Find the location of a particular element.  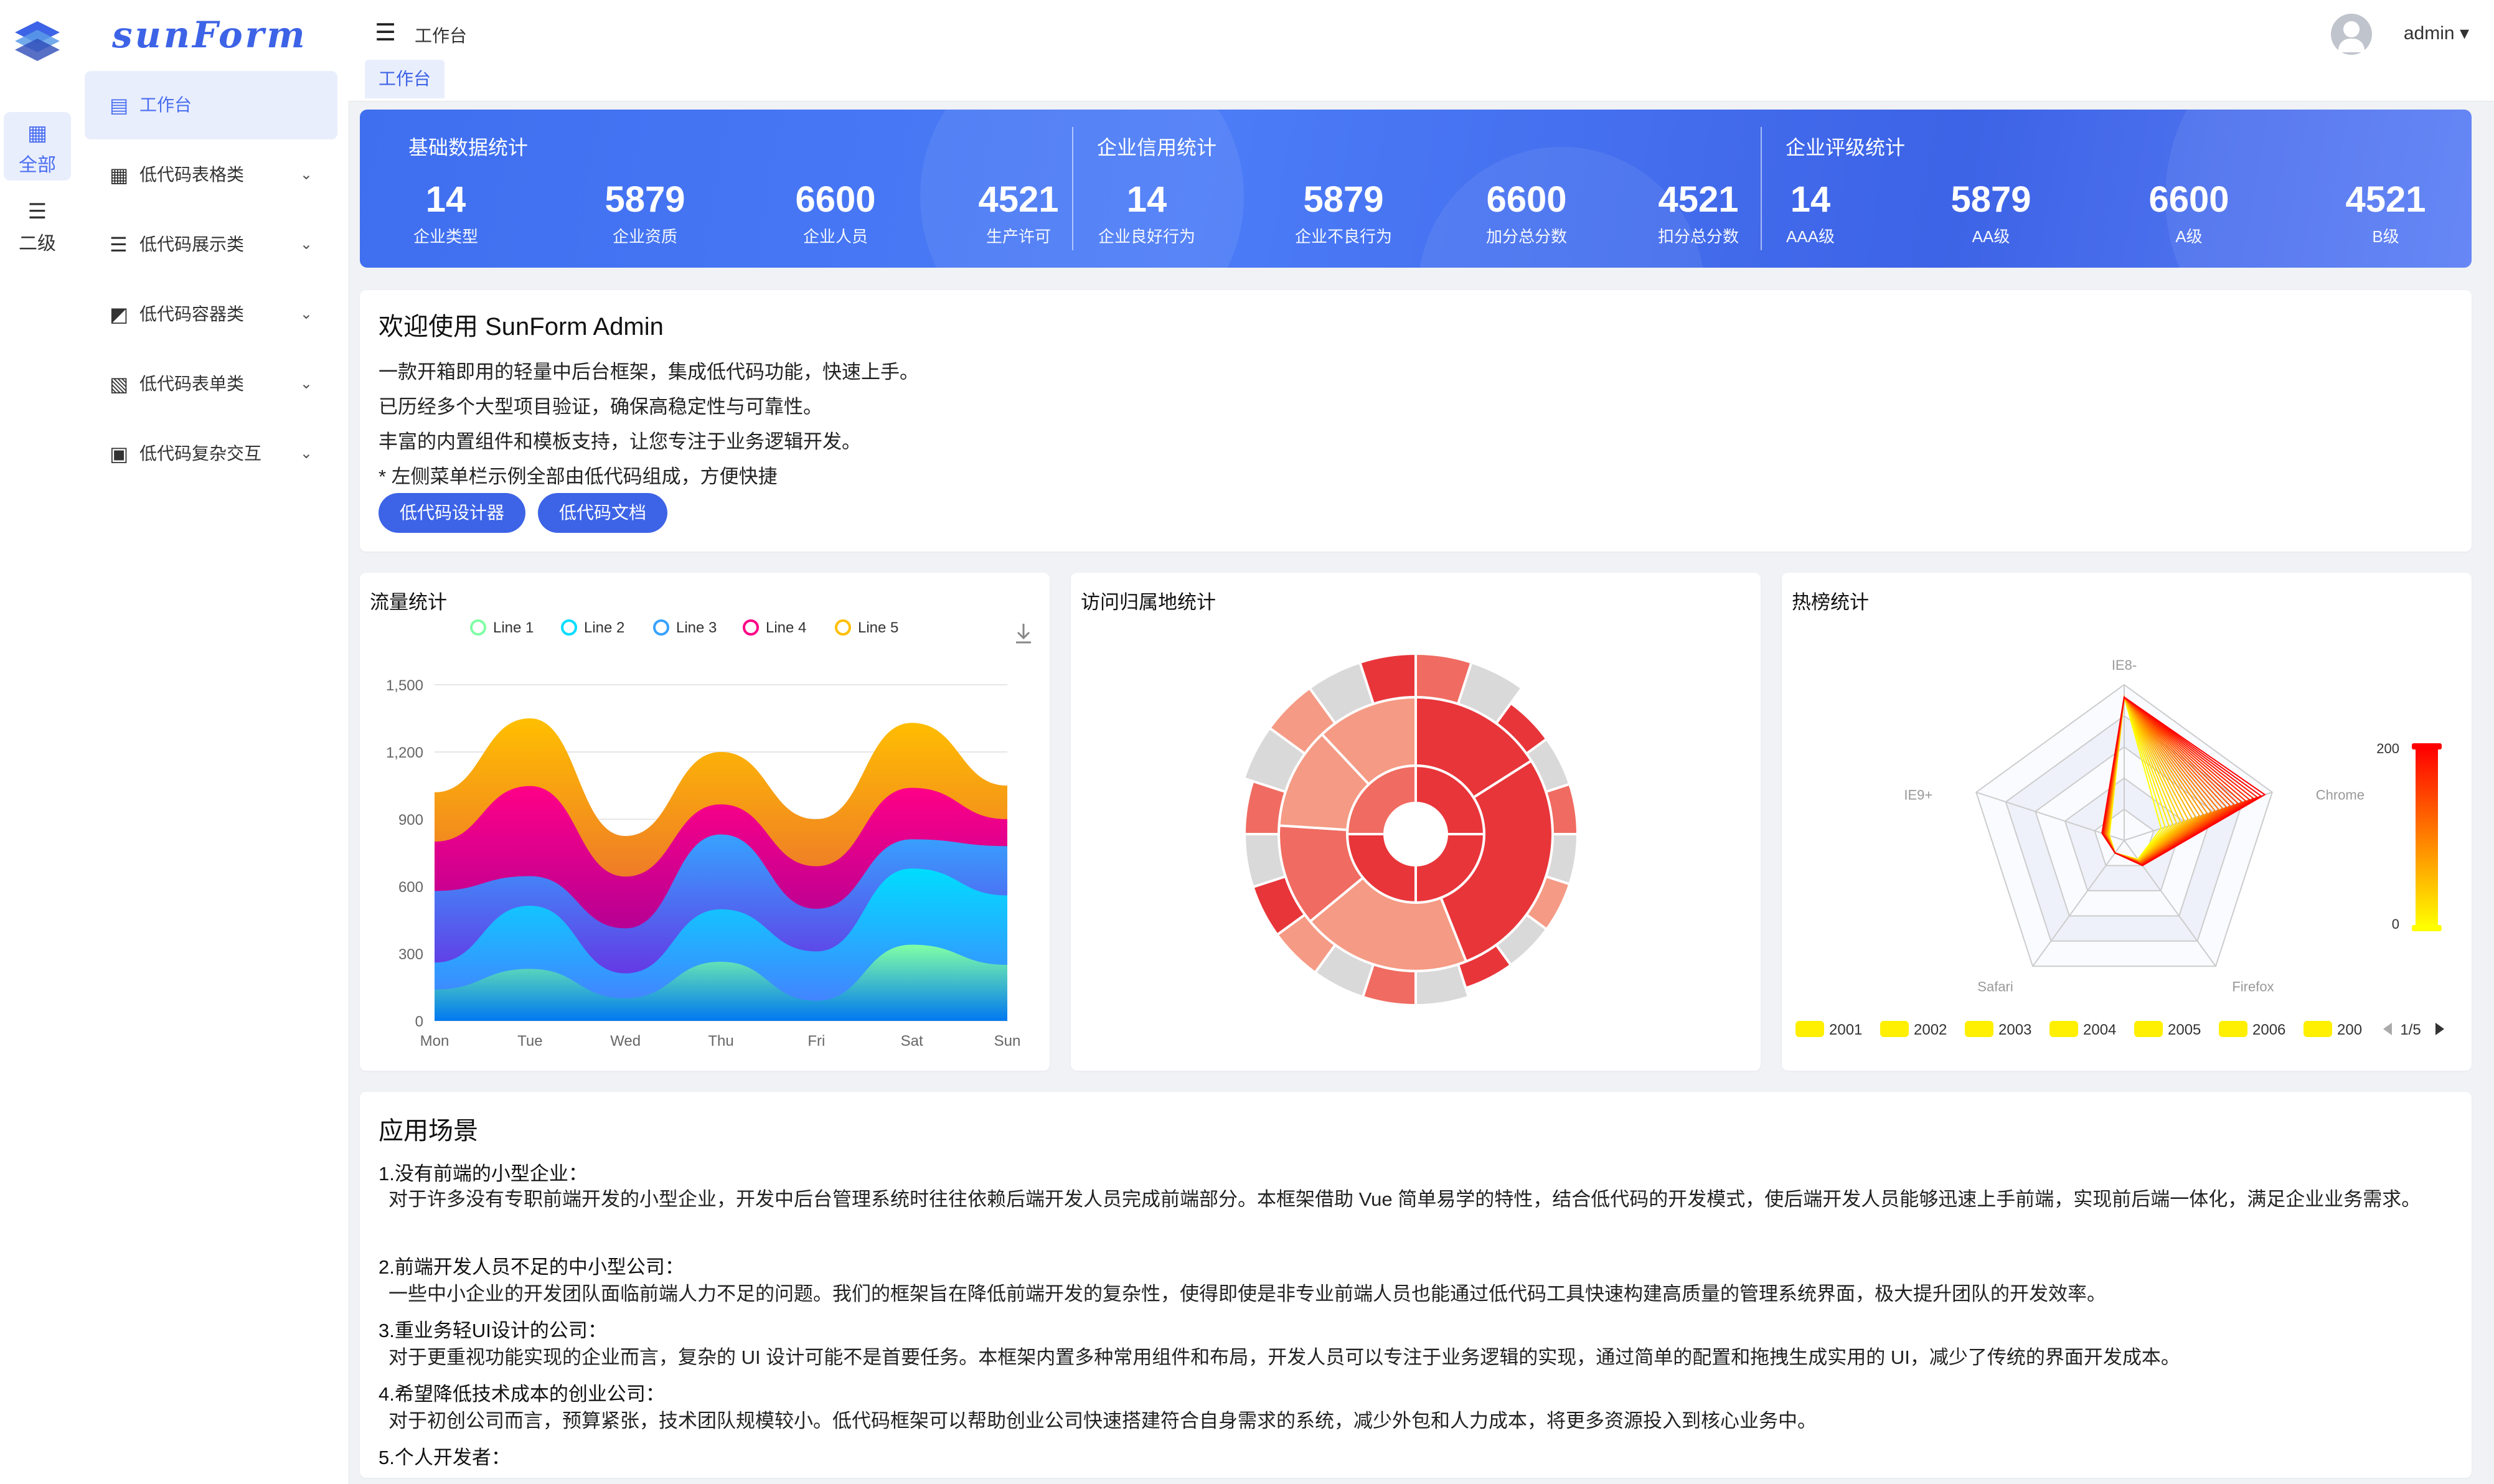

chart-icon: ▦ is located at coordinates (37, 133).